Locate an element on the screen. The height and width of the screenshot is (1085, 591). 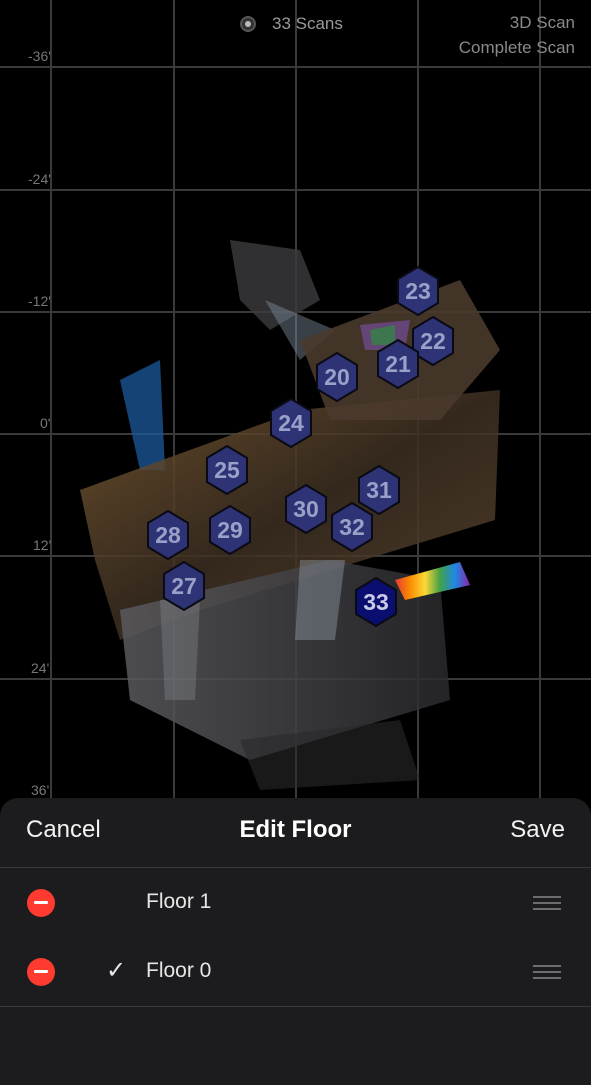
scan-marker: 20 is located at coordinates (337, 377).